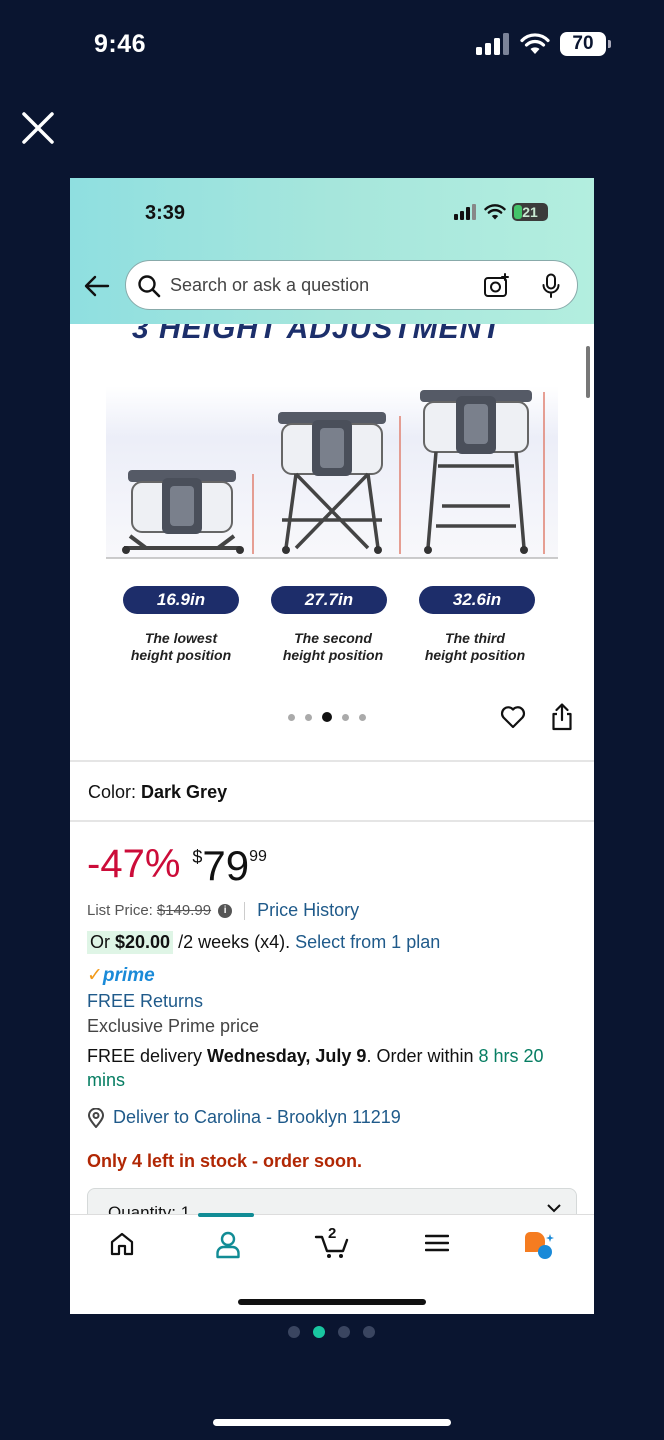 The height and width of the screenshot is (1440, 664). What do you see at coordinates (181, 646) in the screenshot?
I see `height-caption-1: The lowest height position` at bounding box center [181, 646].